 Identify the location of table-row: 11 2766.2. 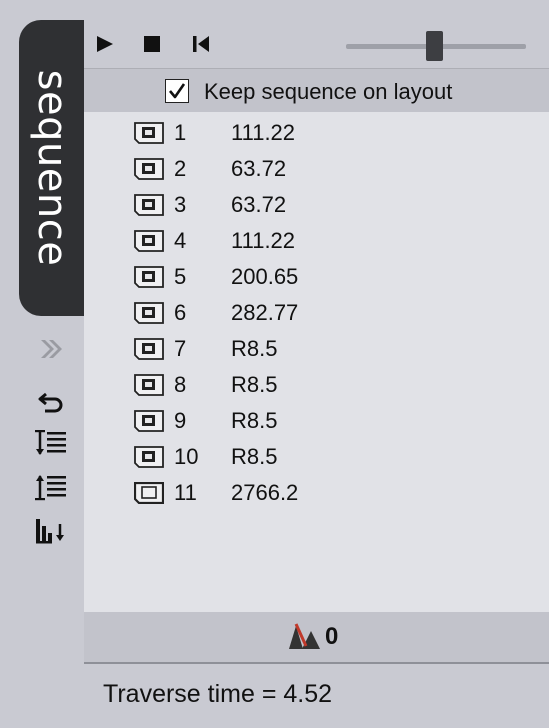
(316, 492).